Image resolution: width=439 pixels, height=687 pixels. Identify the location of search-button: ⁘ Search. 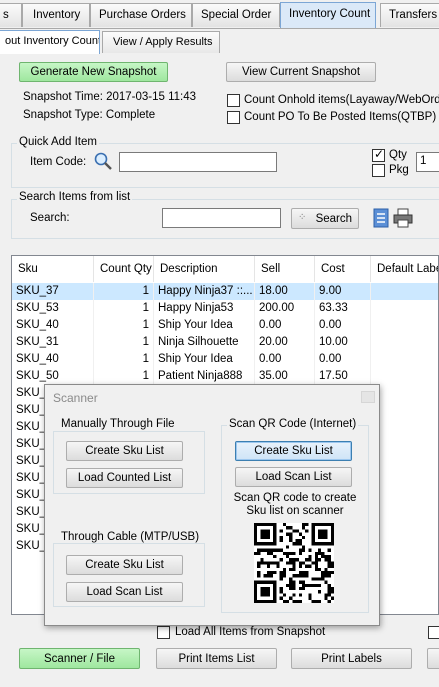
(325, 218).